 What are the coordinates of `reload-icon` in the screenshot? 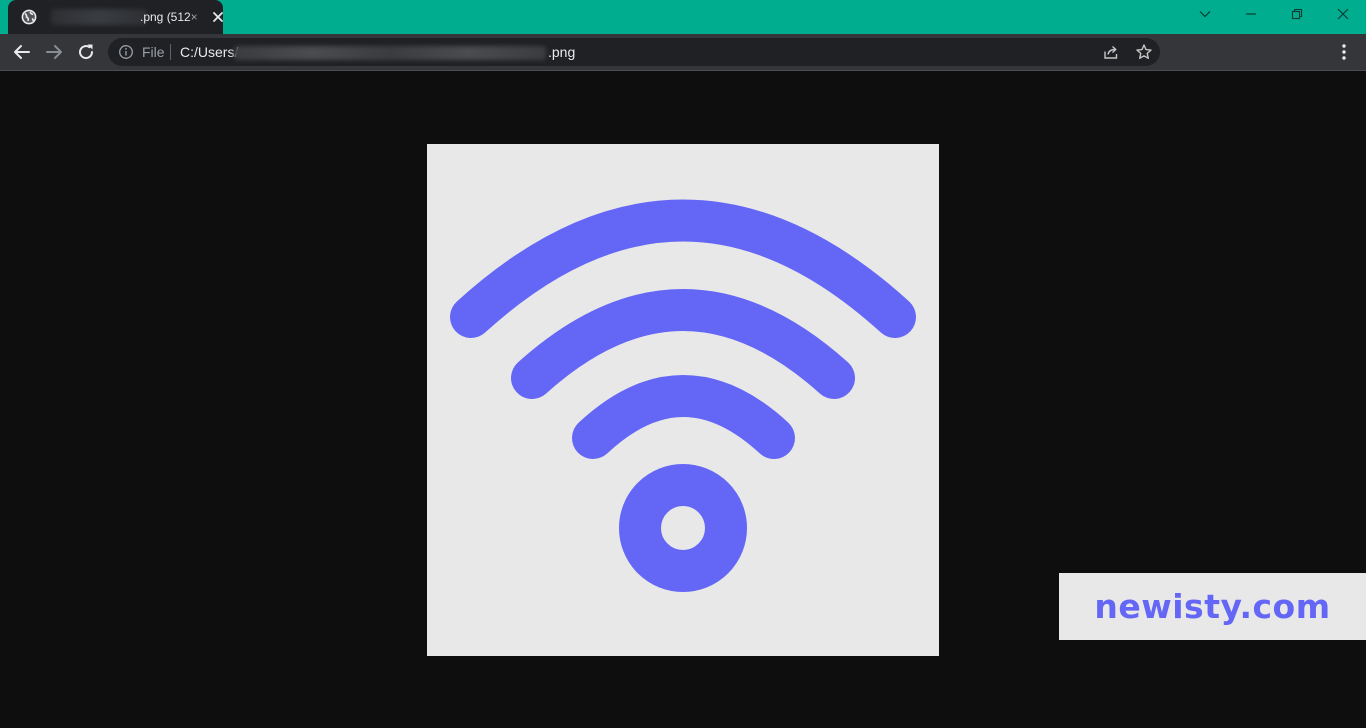 It's located at (86, 56).